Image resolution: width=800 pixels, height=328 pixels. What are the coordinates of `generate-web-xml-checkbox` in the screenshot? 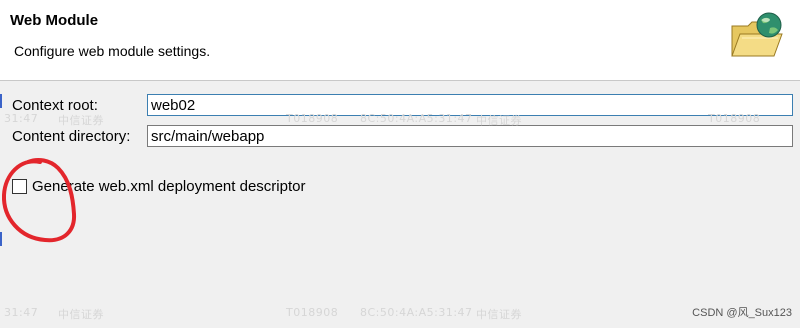 It's located at (19, 186).